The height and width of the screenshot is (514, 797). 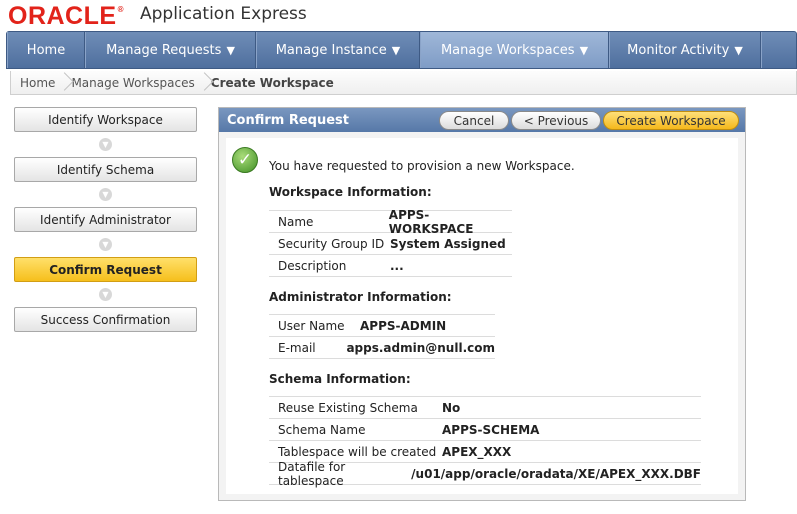 I want to click on create-workspace-button: Create Workspace, so click(x=671, y=120).